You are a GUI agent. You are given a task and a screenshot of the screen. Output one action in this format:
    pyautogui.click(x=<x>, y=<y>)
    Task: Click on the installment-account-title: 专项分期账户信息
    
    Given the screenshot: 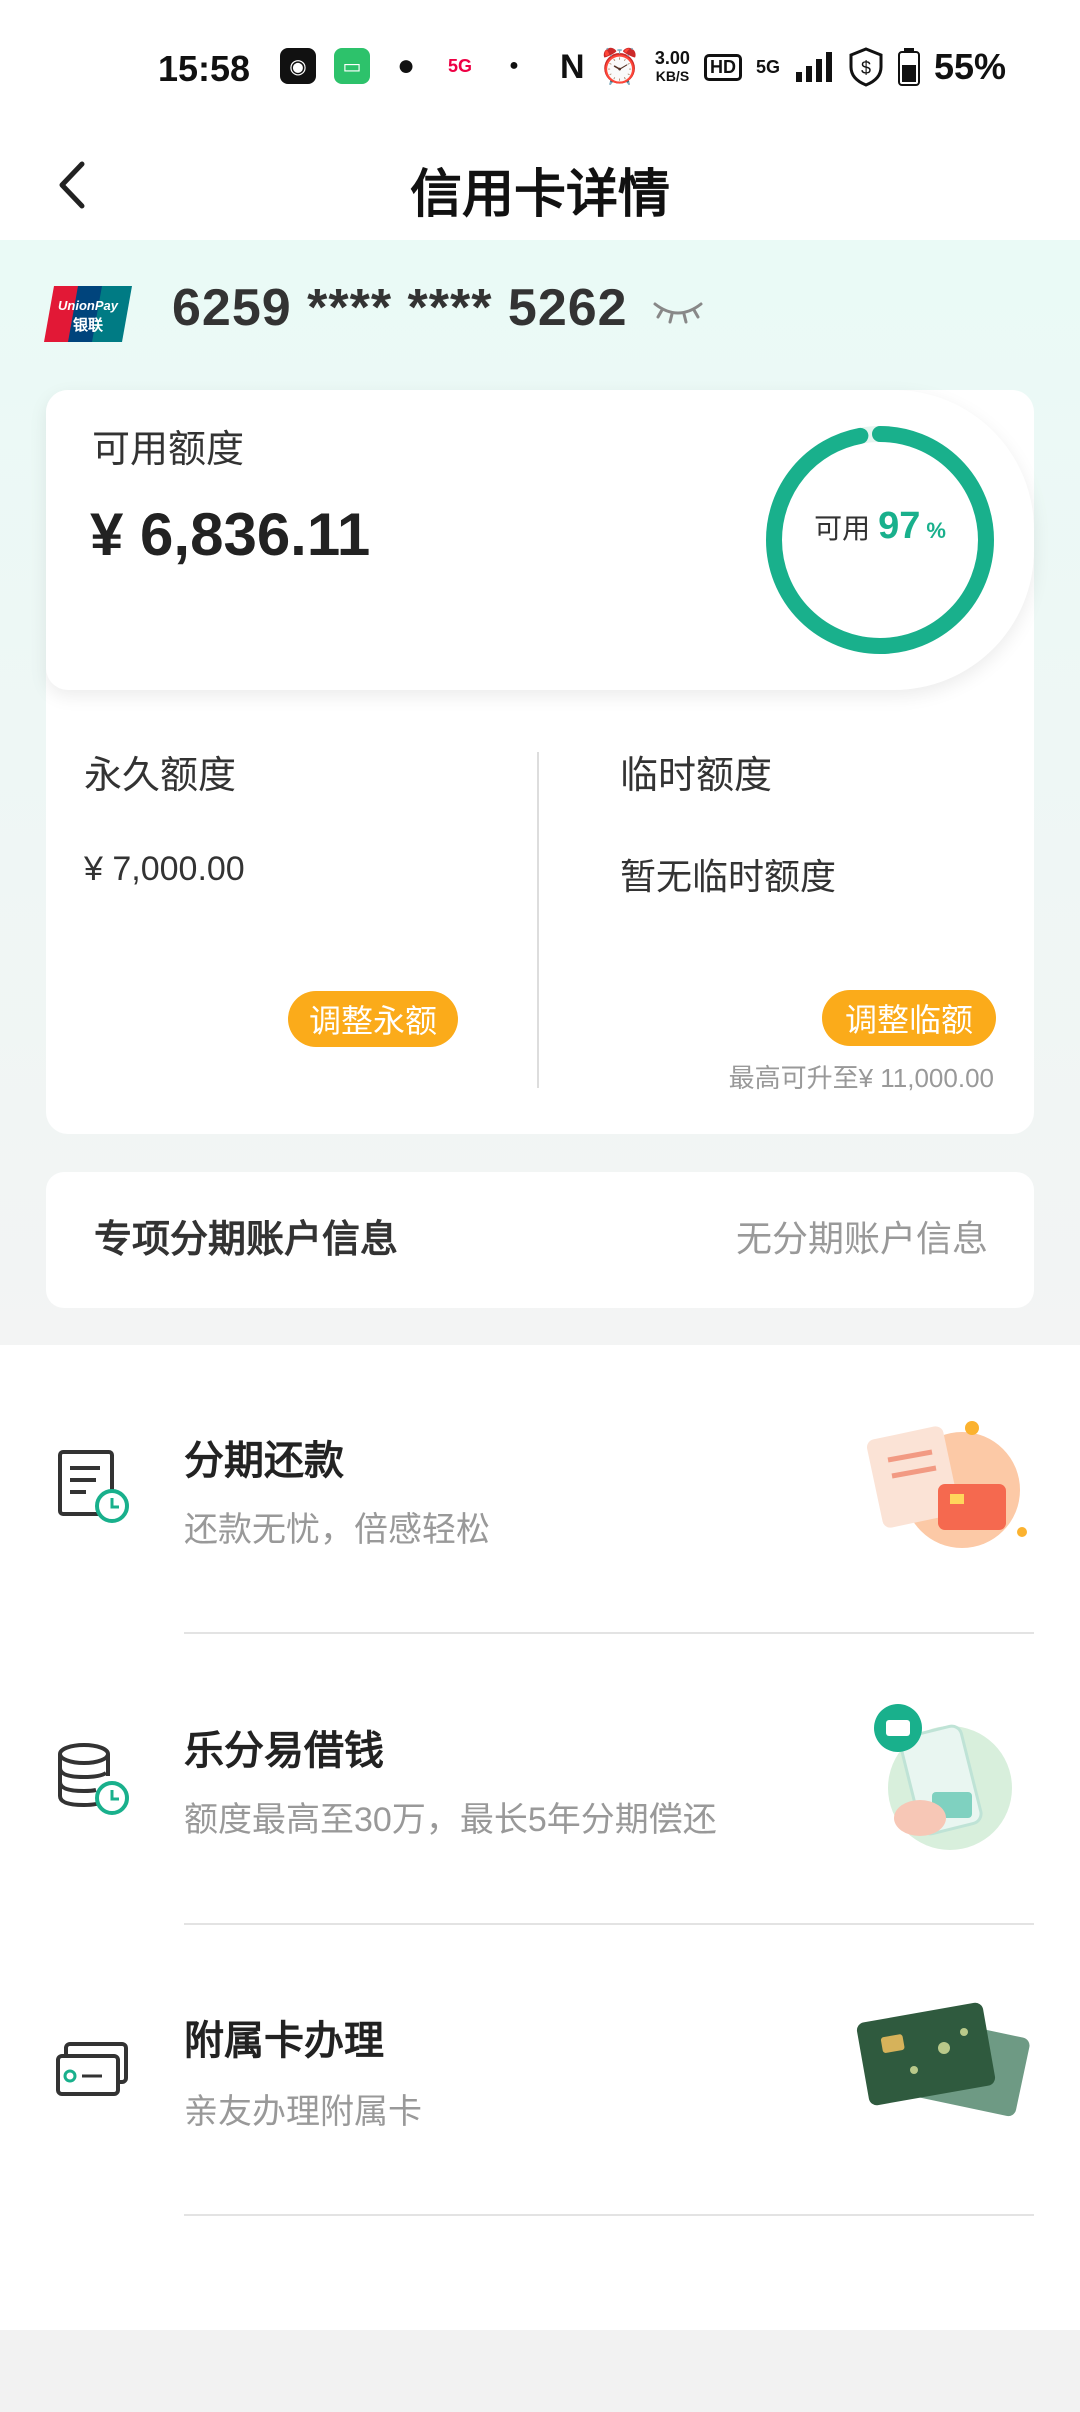 What is the action you would take?
    pyautogui.click(x=246, y=1240)
    